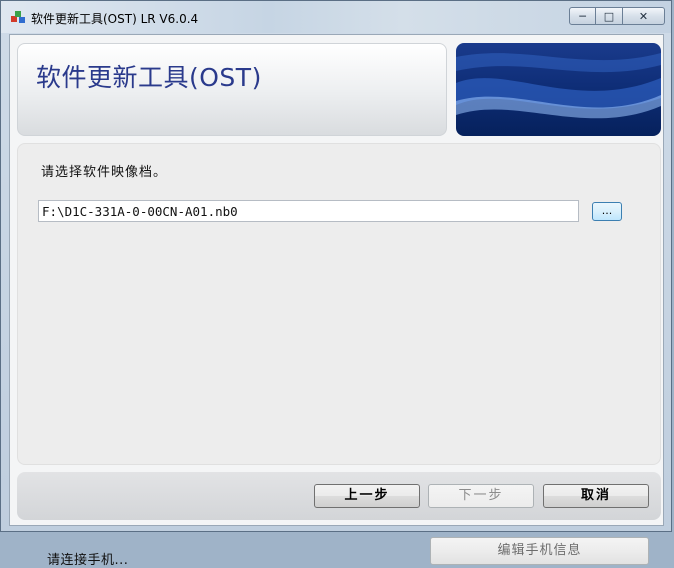  What do you see at coordinates (558, 86) in the screenshot?
I see `wave-icon` at bounding box center [558, 86].